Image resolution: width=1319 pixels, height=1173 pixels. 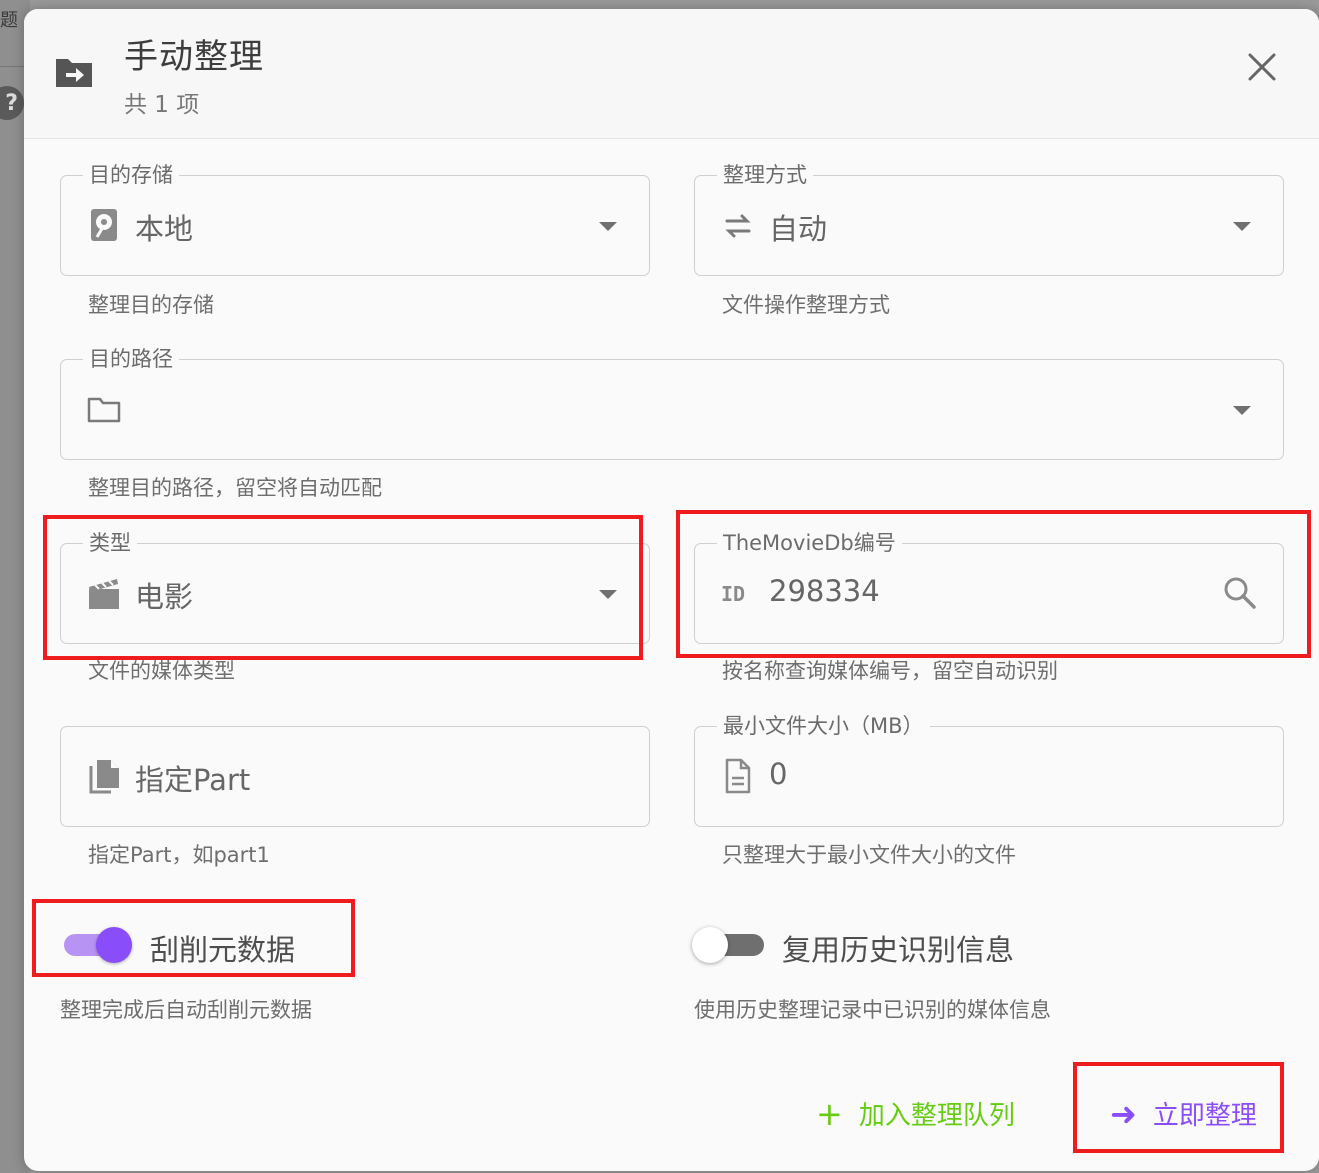 I want to click on part-placeholder: 指定Part, so click(x=192, y=778).